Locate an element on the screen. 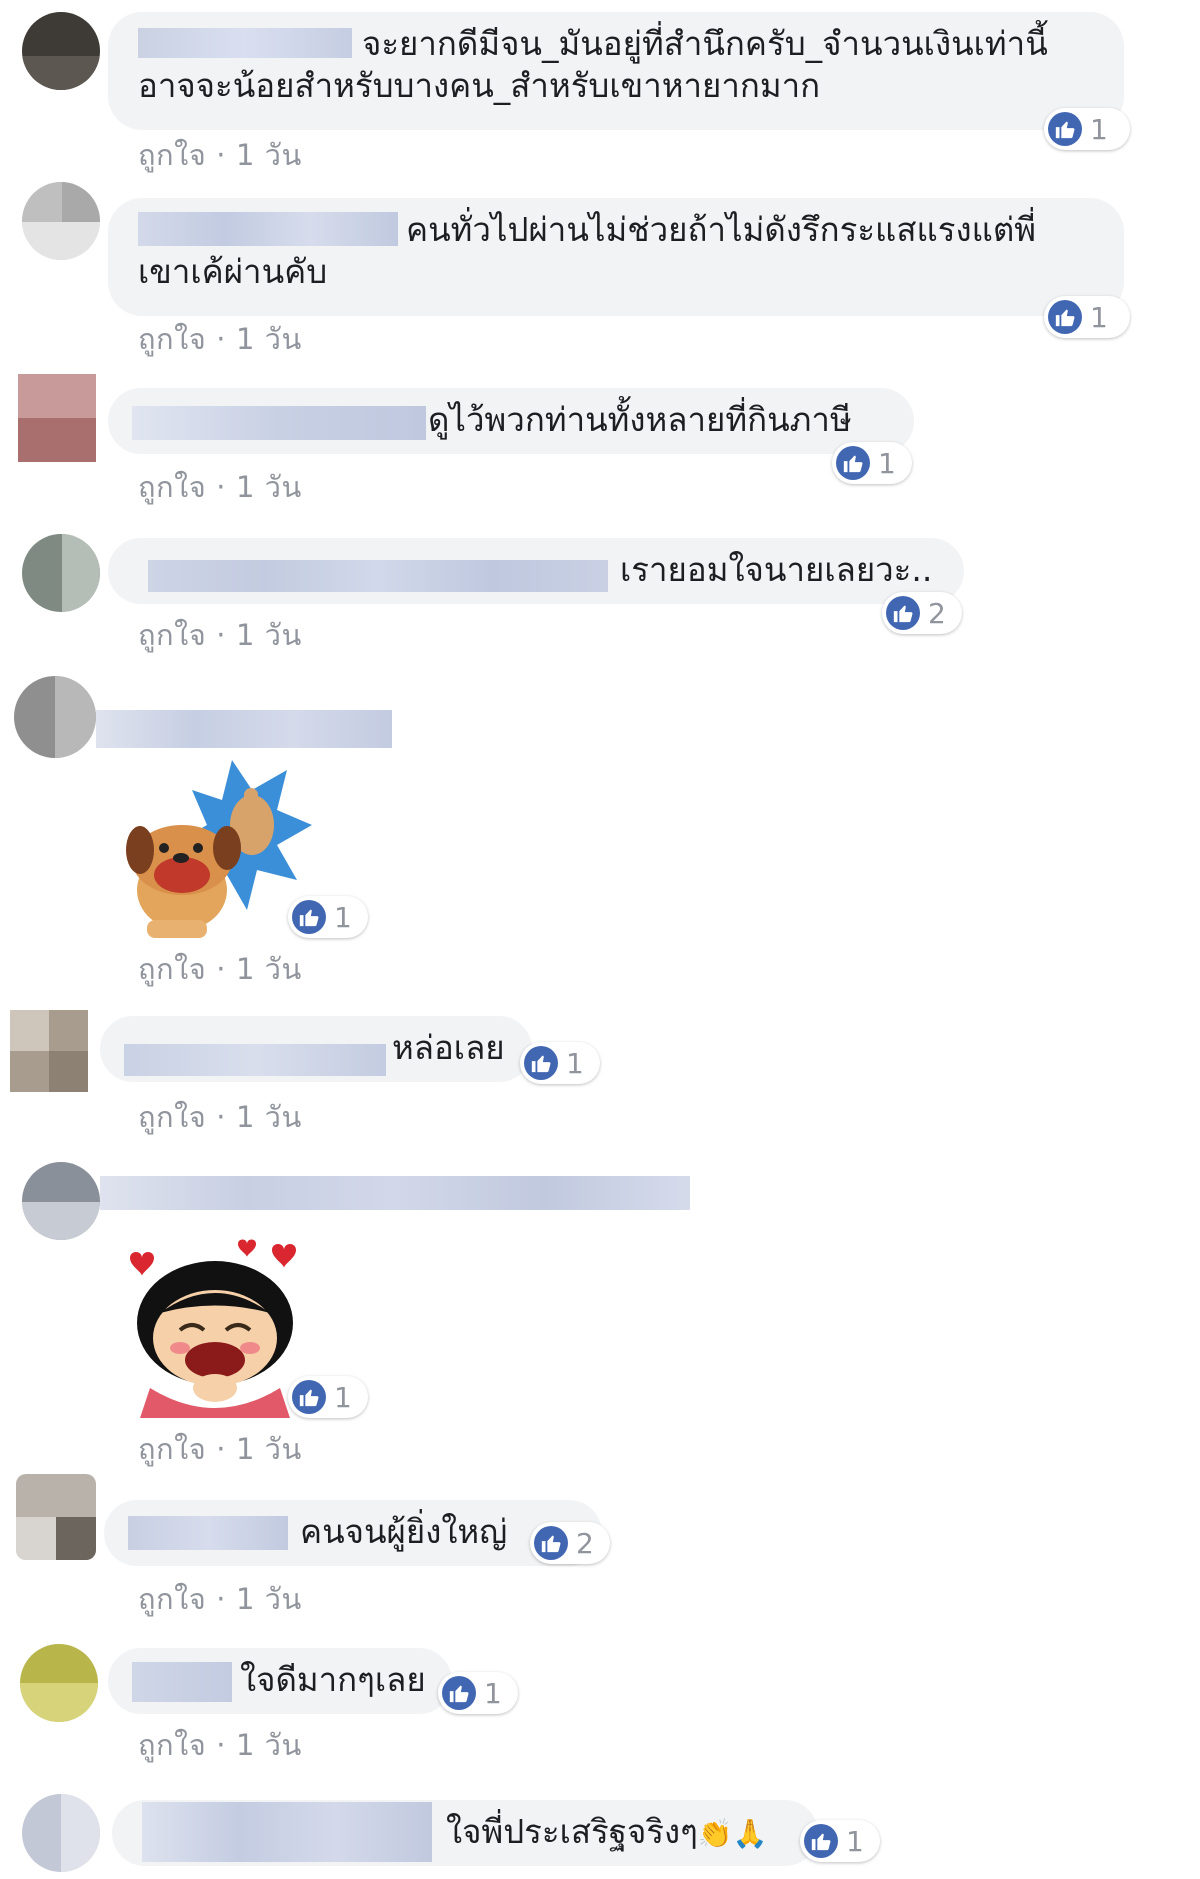  comment-text-line-2: อาจจะน้อยสำหรับบางคน_สำหรับเขาหายากมาก is located at coordinates (479, 85).